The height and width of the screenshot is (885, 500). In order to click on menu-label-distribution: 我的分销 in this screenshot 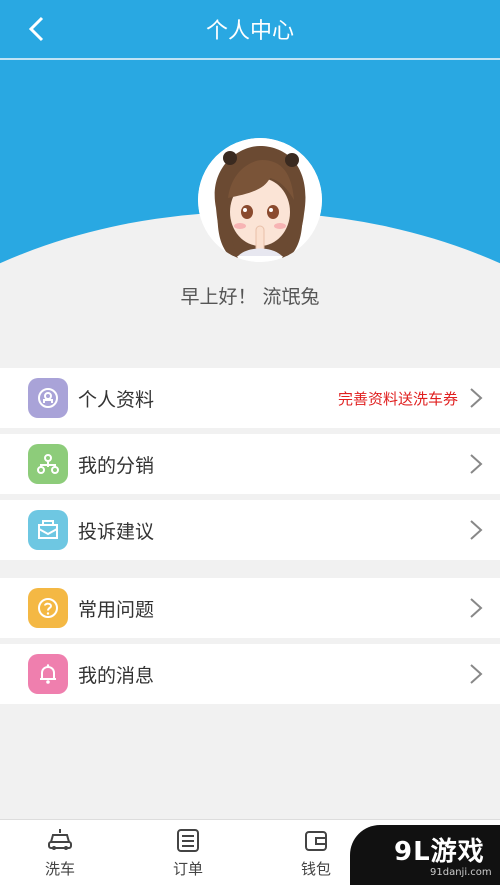, I will do `click(116, 465)`.